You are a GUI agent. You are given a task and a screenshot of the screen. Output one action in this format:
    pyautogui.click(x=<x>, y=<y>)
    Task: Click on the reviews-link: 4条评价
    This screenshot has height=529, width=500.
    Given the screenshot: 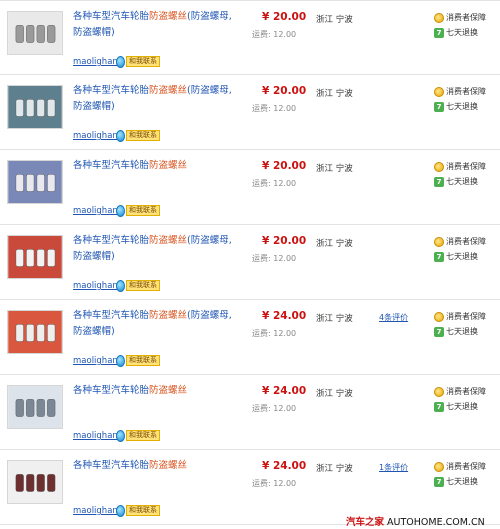 What is the action you would take?
    pyautogui.click(x=393, y=317)
    